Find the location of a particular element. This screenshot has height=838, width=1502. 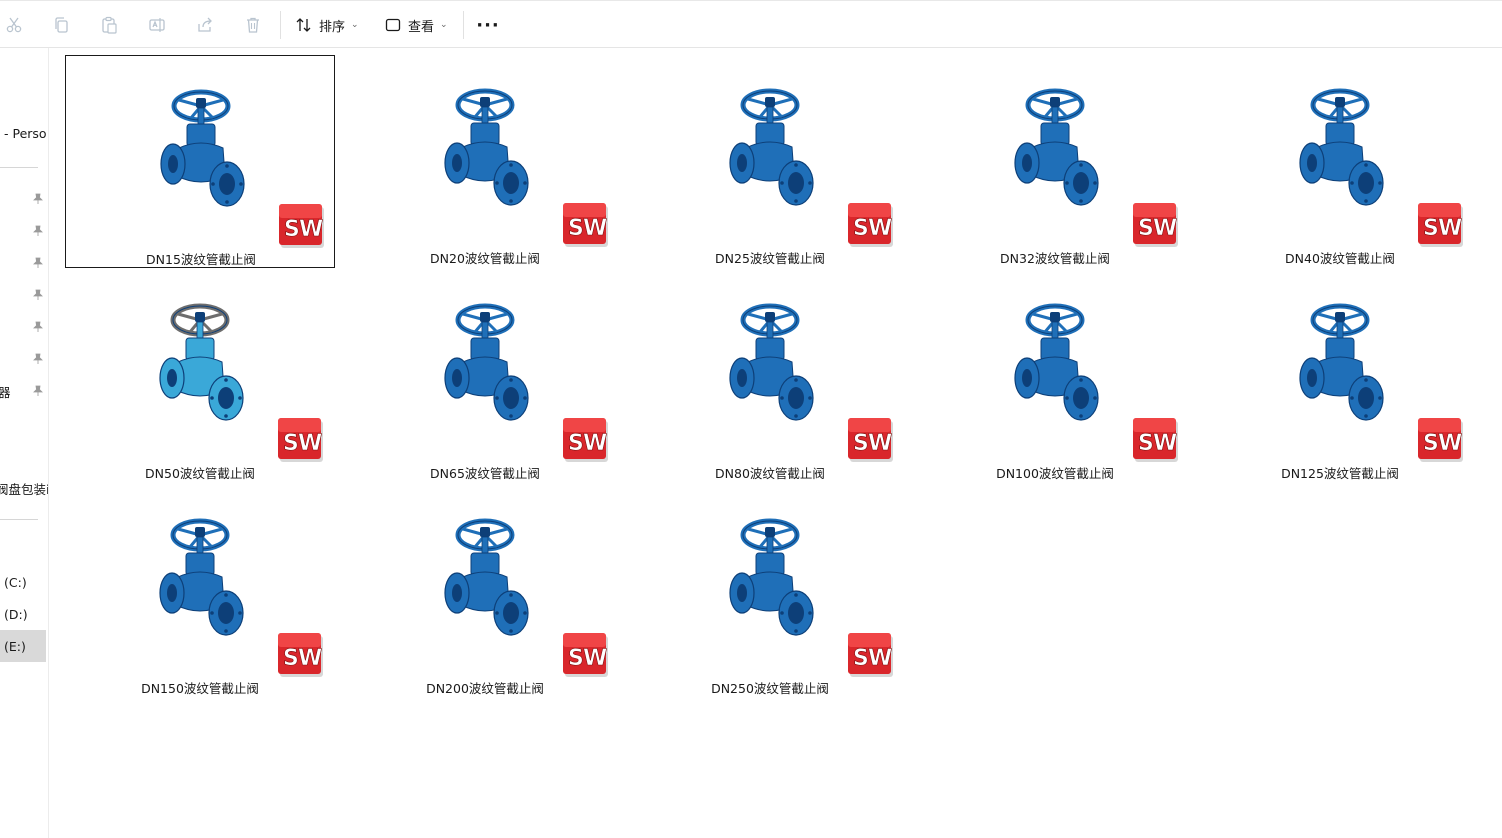

file-item: S W DN150波纹管截止阀 is located at coordinates (200, 591).